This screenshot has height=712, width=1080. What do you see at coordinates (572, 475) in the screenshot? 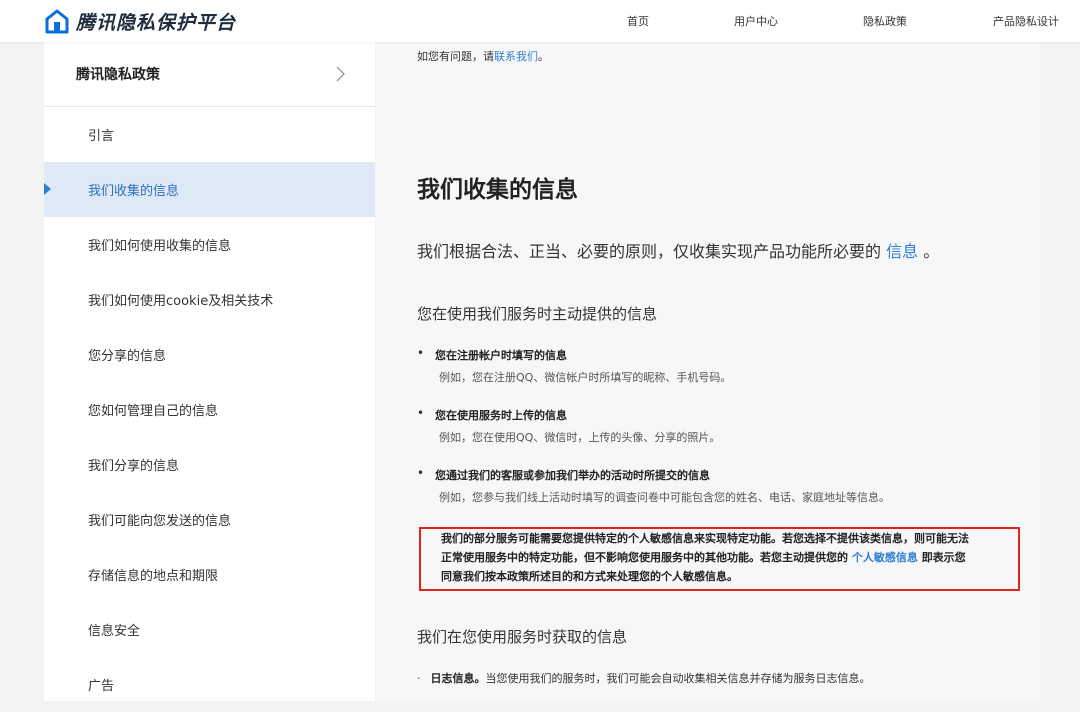
I see `bullet-title: 您通过我们的客服或参加我们举办的活动时所提交的信息` at bounding box center [572, 475].